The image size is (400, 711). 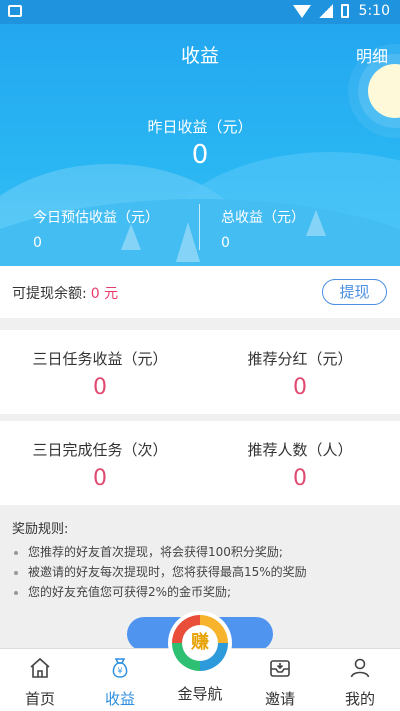 I want to click on status-time: 5:10, so click(x=374, y=11).